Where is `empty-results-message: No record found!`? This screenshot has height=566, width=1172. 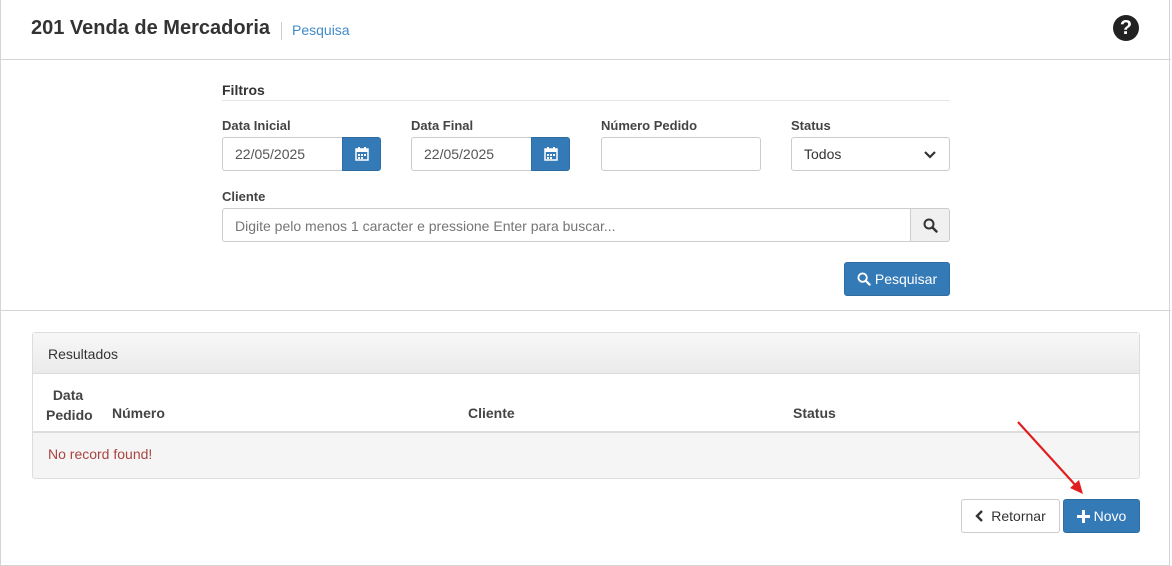 empty-results-message: No record found! is located at coordinates (100, 454).